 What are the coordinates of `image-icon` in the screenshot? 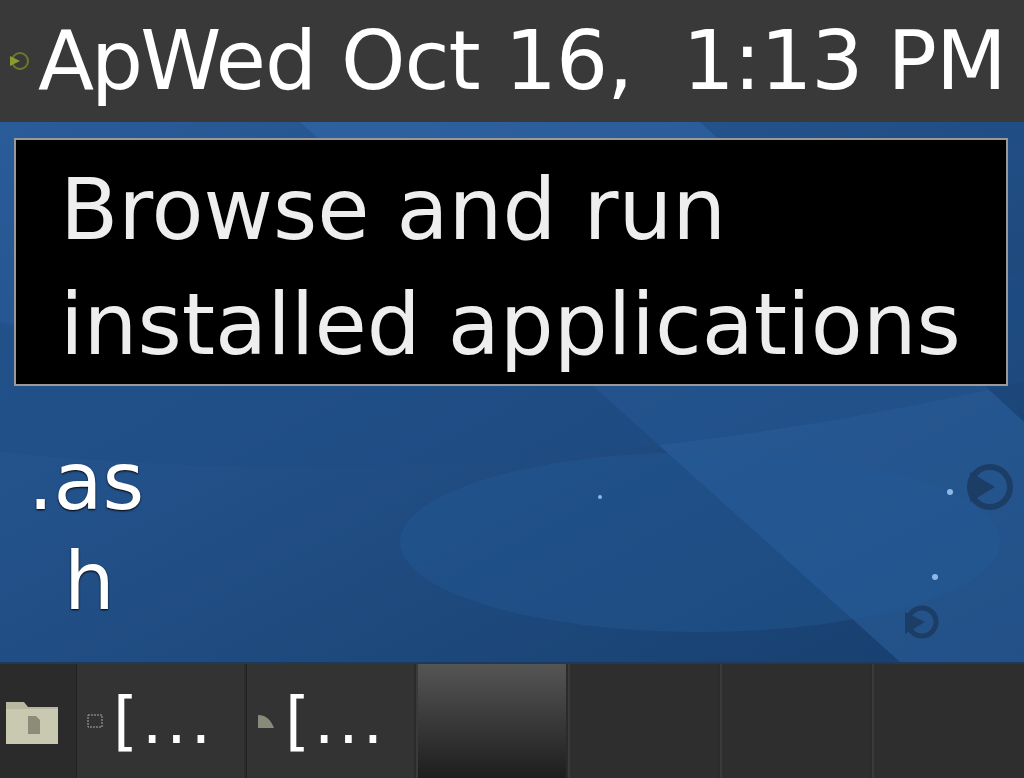 It's located at (266, 721).